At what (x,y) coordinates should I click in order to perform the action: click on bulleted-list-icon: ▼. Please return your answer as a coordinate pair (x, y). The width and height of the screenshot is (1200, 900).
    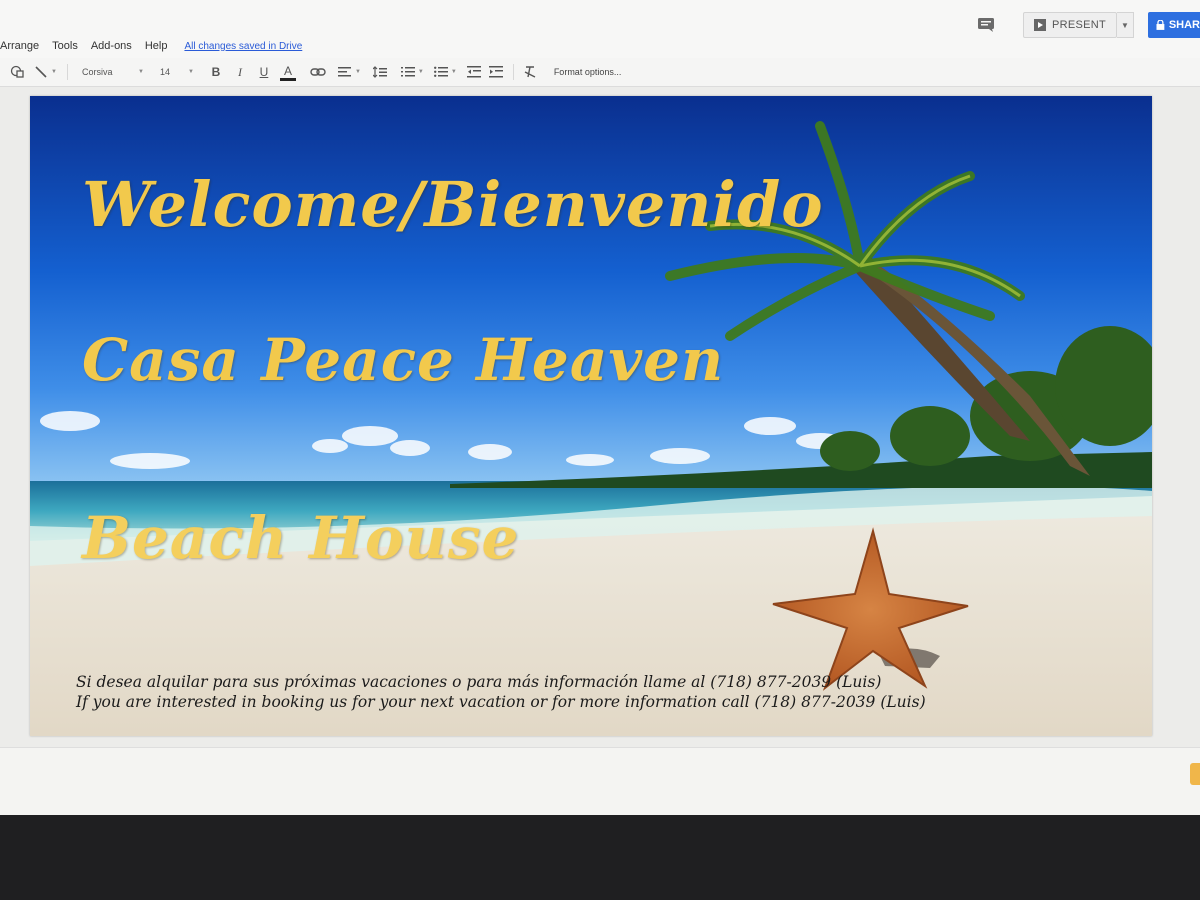
    Looking at the image, I should click on (445, 72).